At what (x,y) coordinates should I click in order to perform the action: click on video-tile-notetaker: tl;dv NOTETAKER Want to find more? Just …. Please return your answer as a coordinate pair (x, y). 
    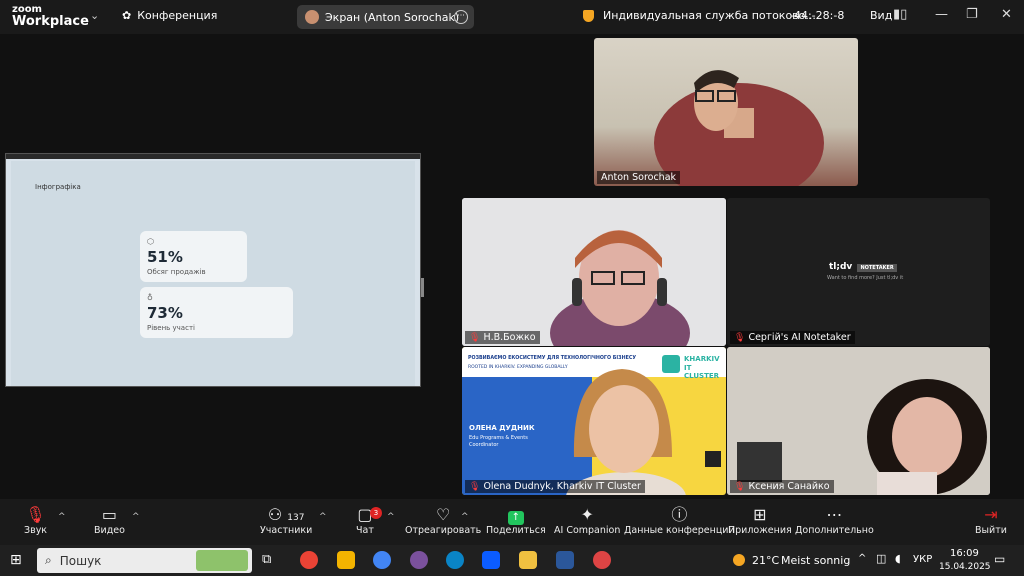
    Looking at the image, I should click on (858, 272).